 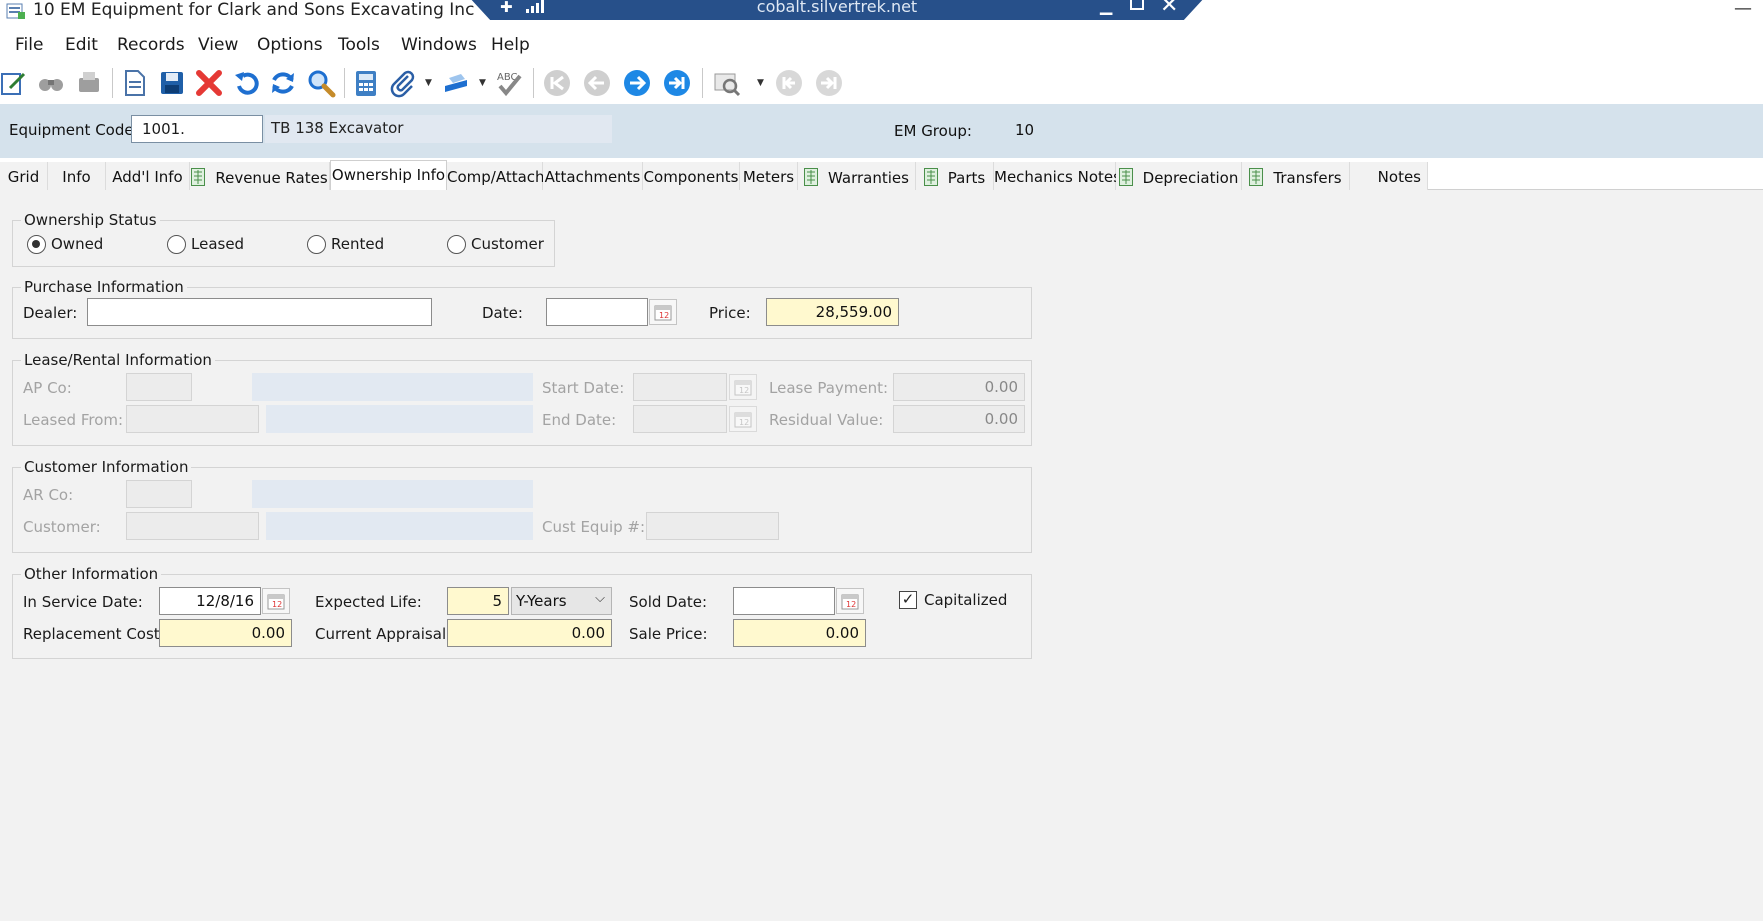 I want to click on expected-life-input: 5, so click(x=478, y=601).